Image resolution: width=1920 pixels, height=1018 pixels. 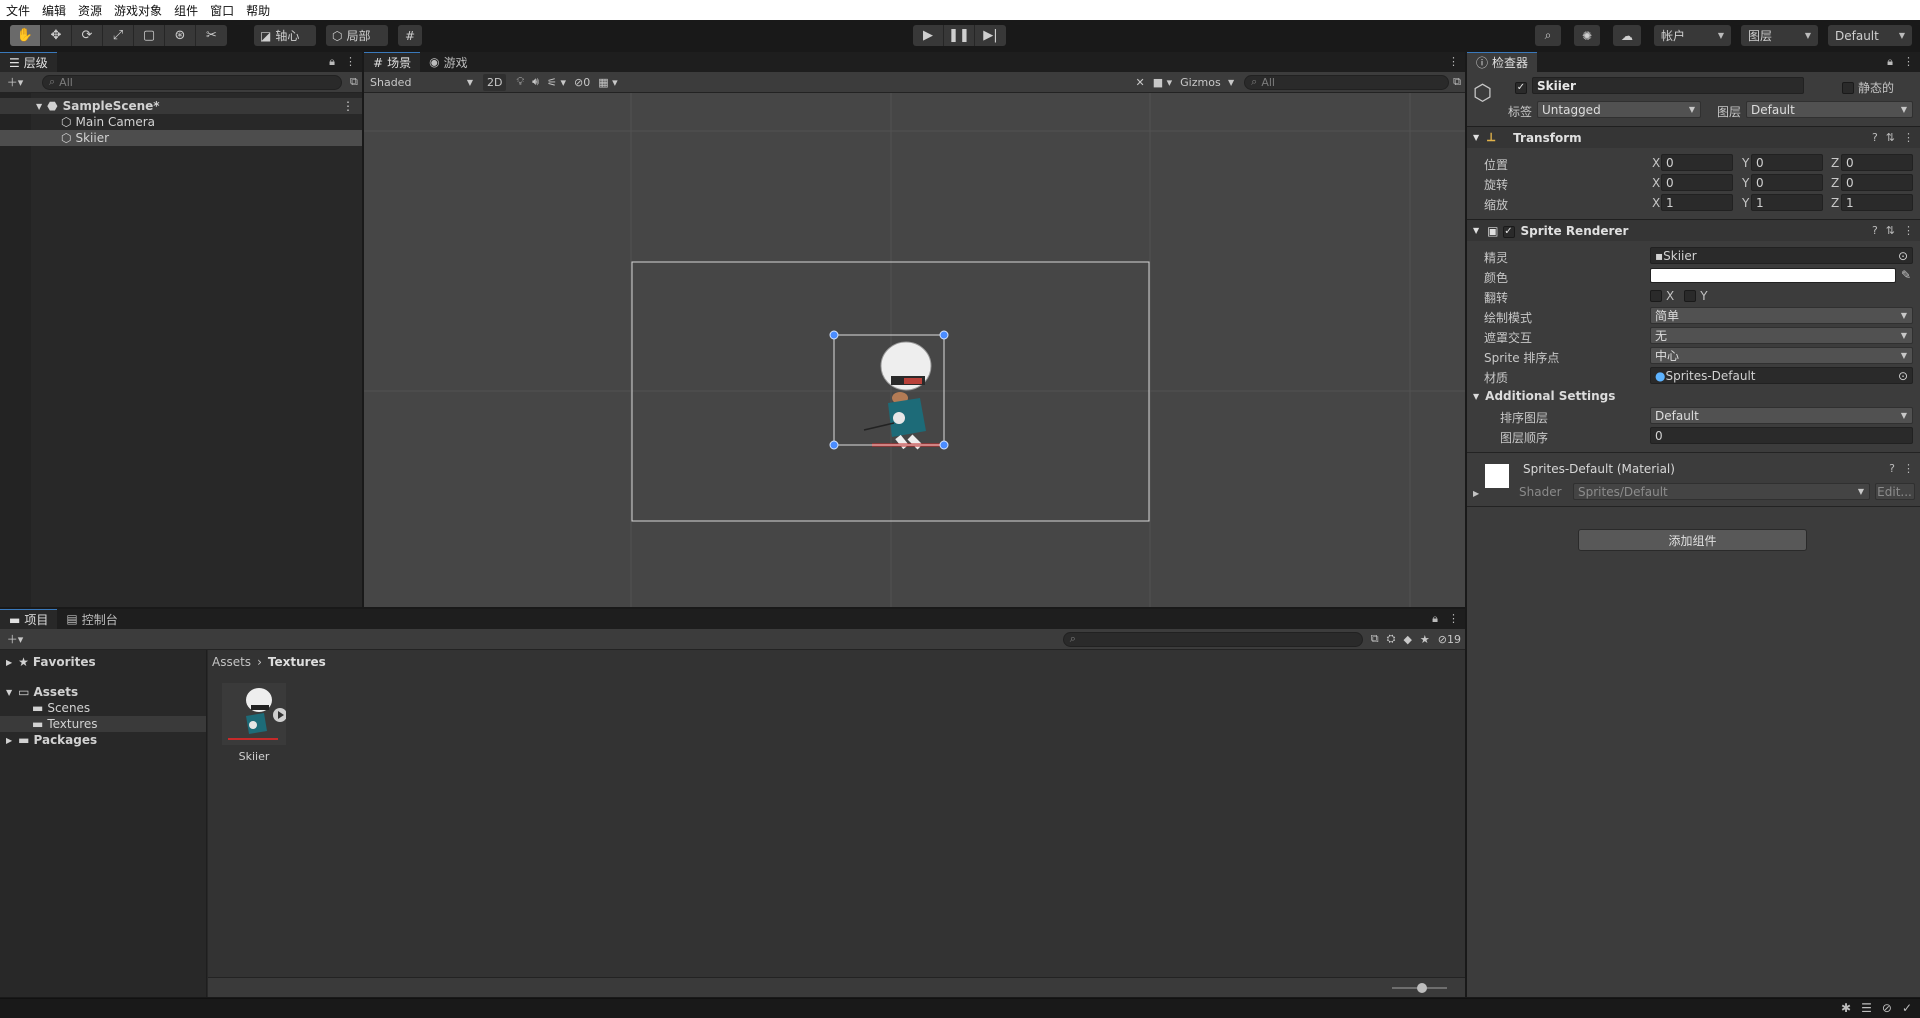 What do you see at coordinates (1781, 435) in the screenshot?
I see `order-in-layer-field: 0` at bounding box center [1781, 435].